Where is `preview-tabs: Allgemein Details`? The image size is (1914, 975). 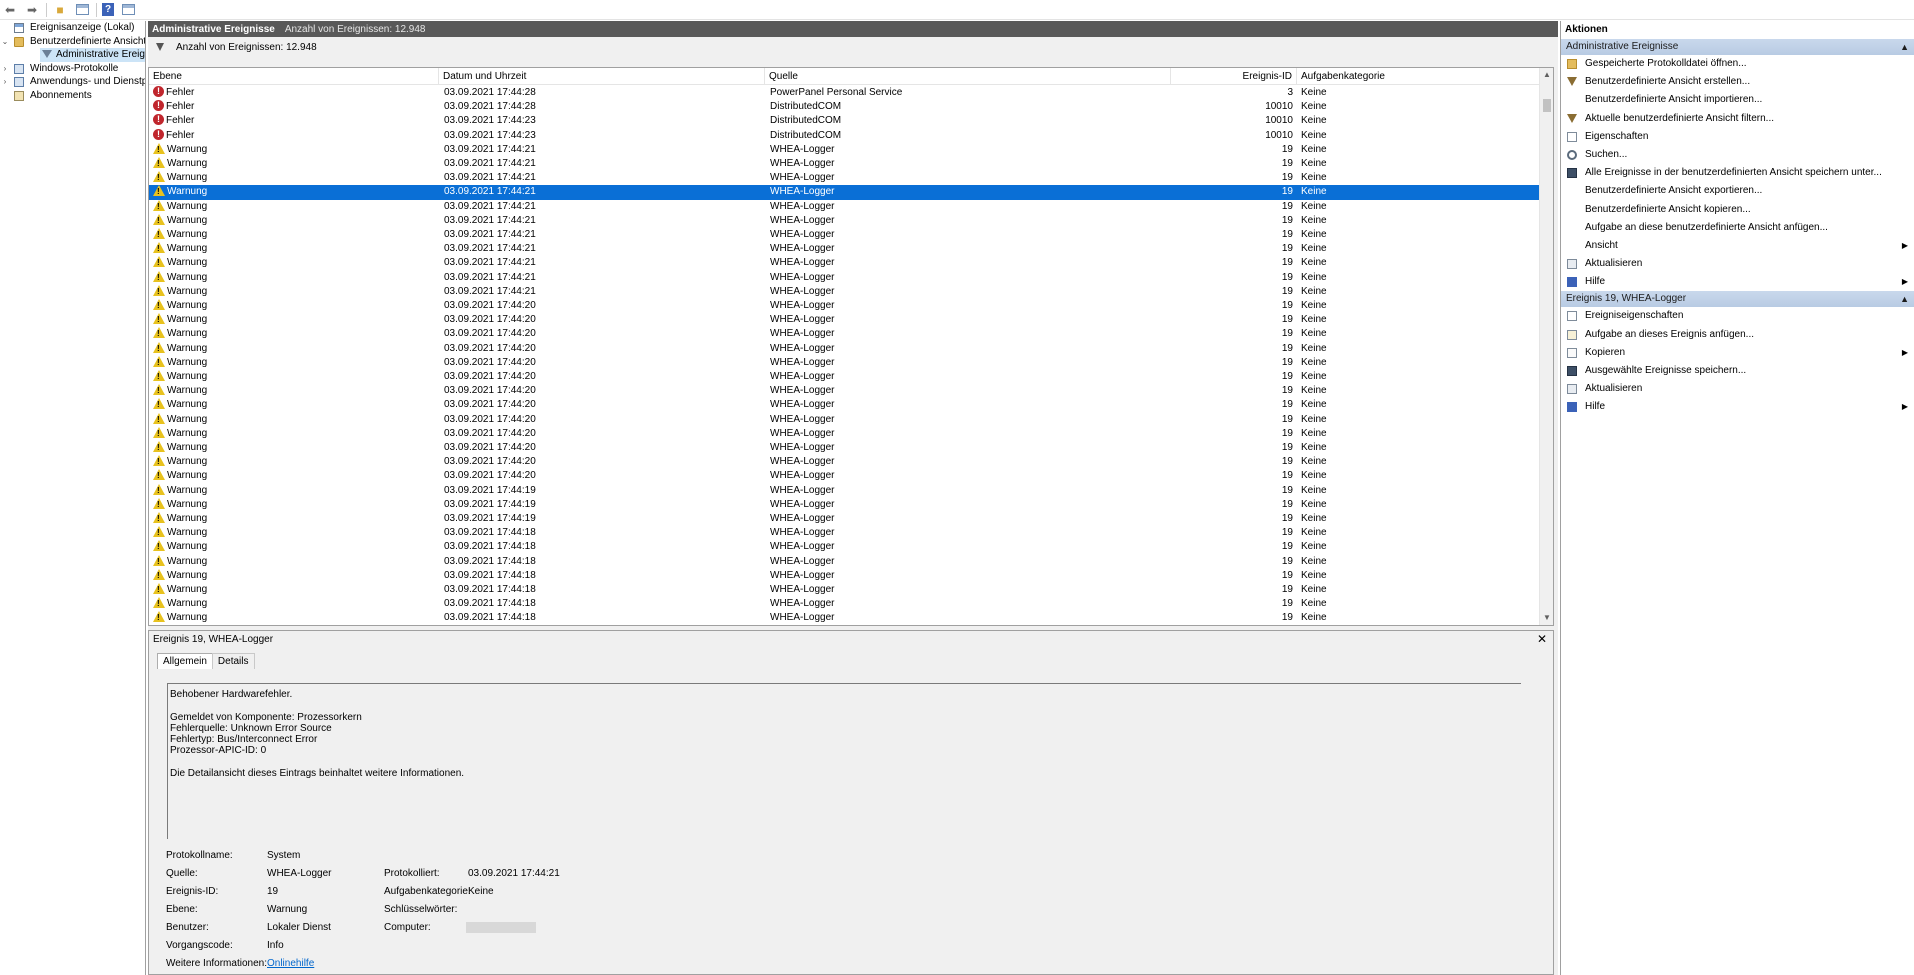
preview-tabs: Allgemein Details is located at coordinates (206, 661).